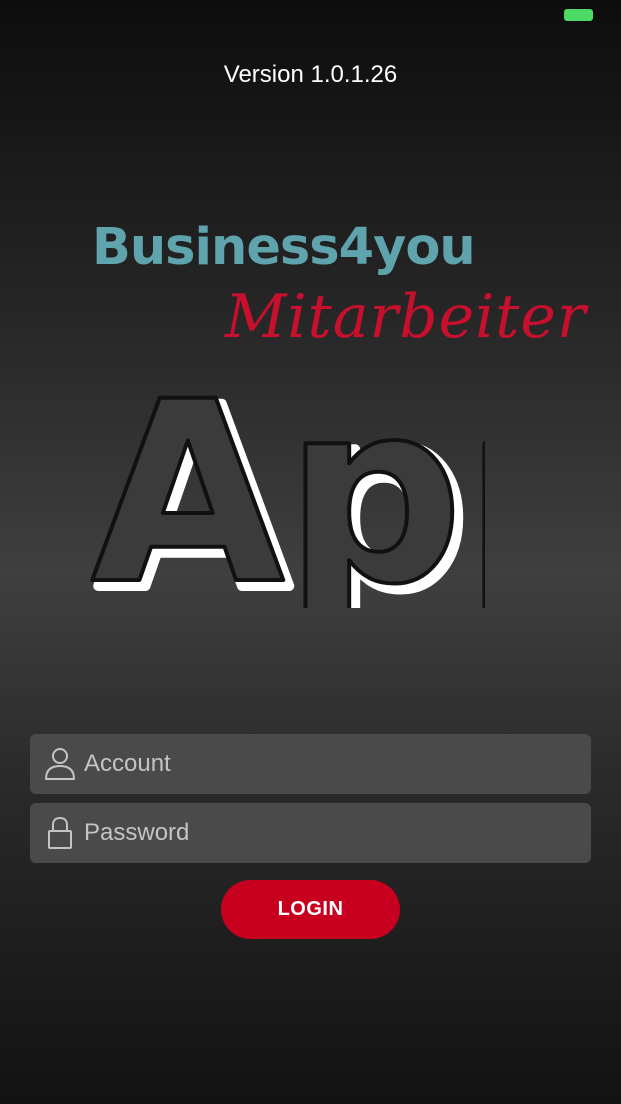  I want to click on account-field, so click(310, 764).